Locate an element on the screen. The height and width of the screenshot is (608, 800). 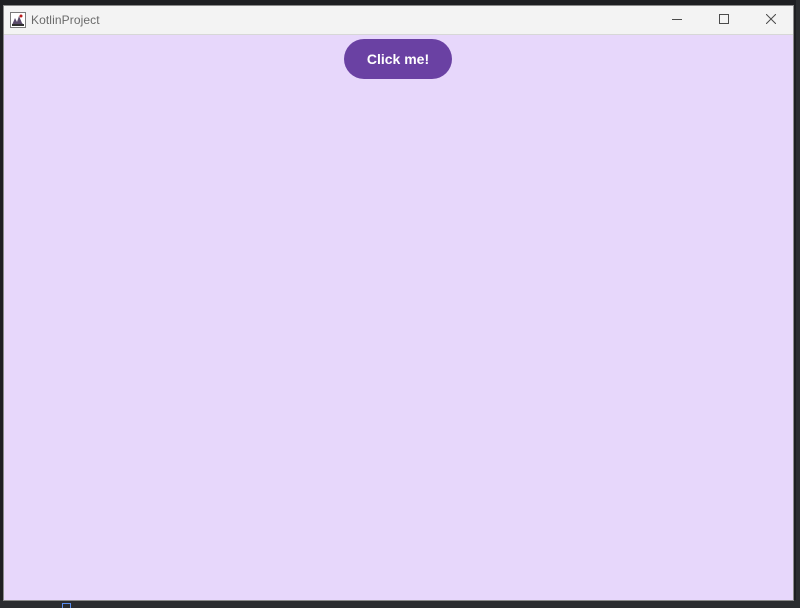
minimize-button is located at coordinates (677, 20).